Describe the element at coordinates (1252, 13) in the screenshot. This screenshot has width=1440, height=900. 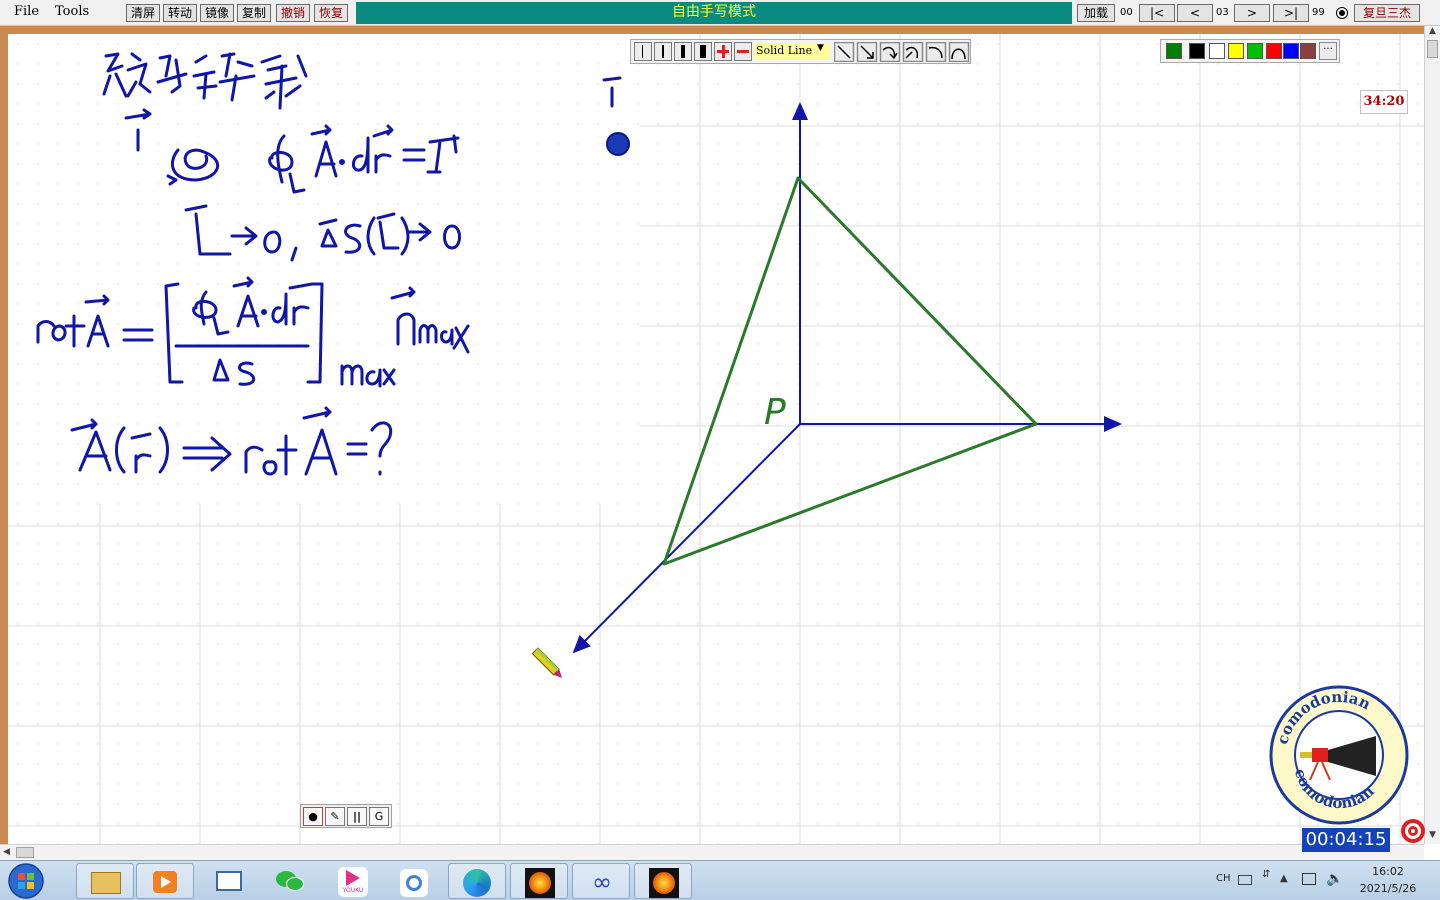
I see `next-page-button: >` at that location.